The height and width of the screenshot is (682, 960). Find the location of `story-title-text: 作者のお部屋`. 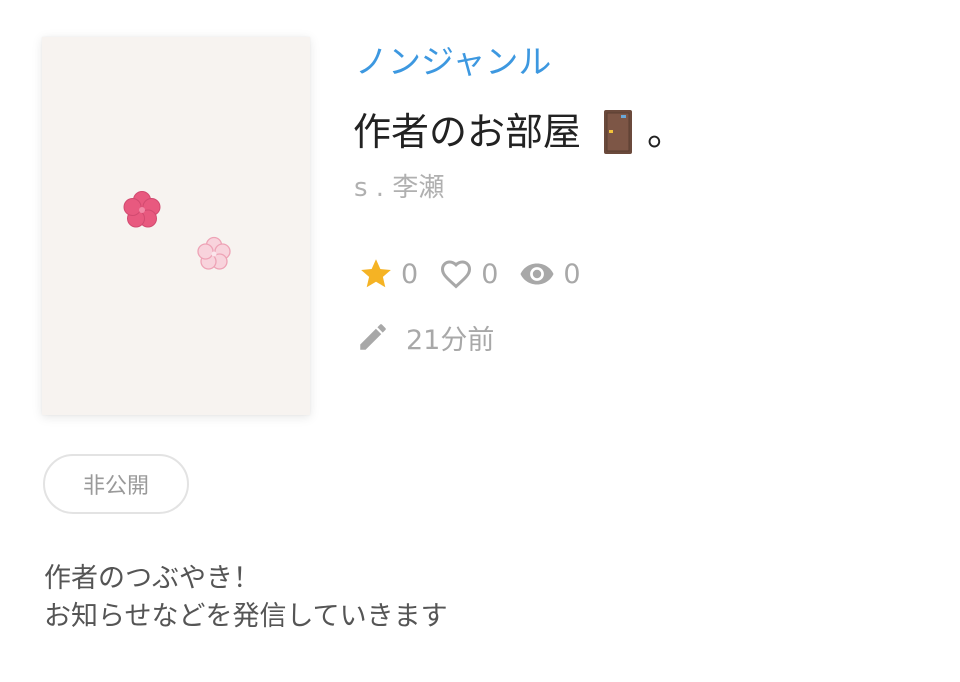

story-title-text: 作者のお部屋 is located at coordinates (467, 132).